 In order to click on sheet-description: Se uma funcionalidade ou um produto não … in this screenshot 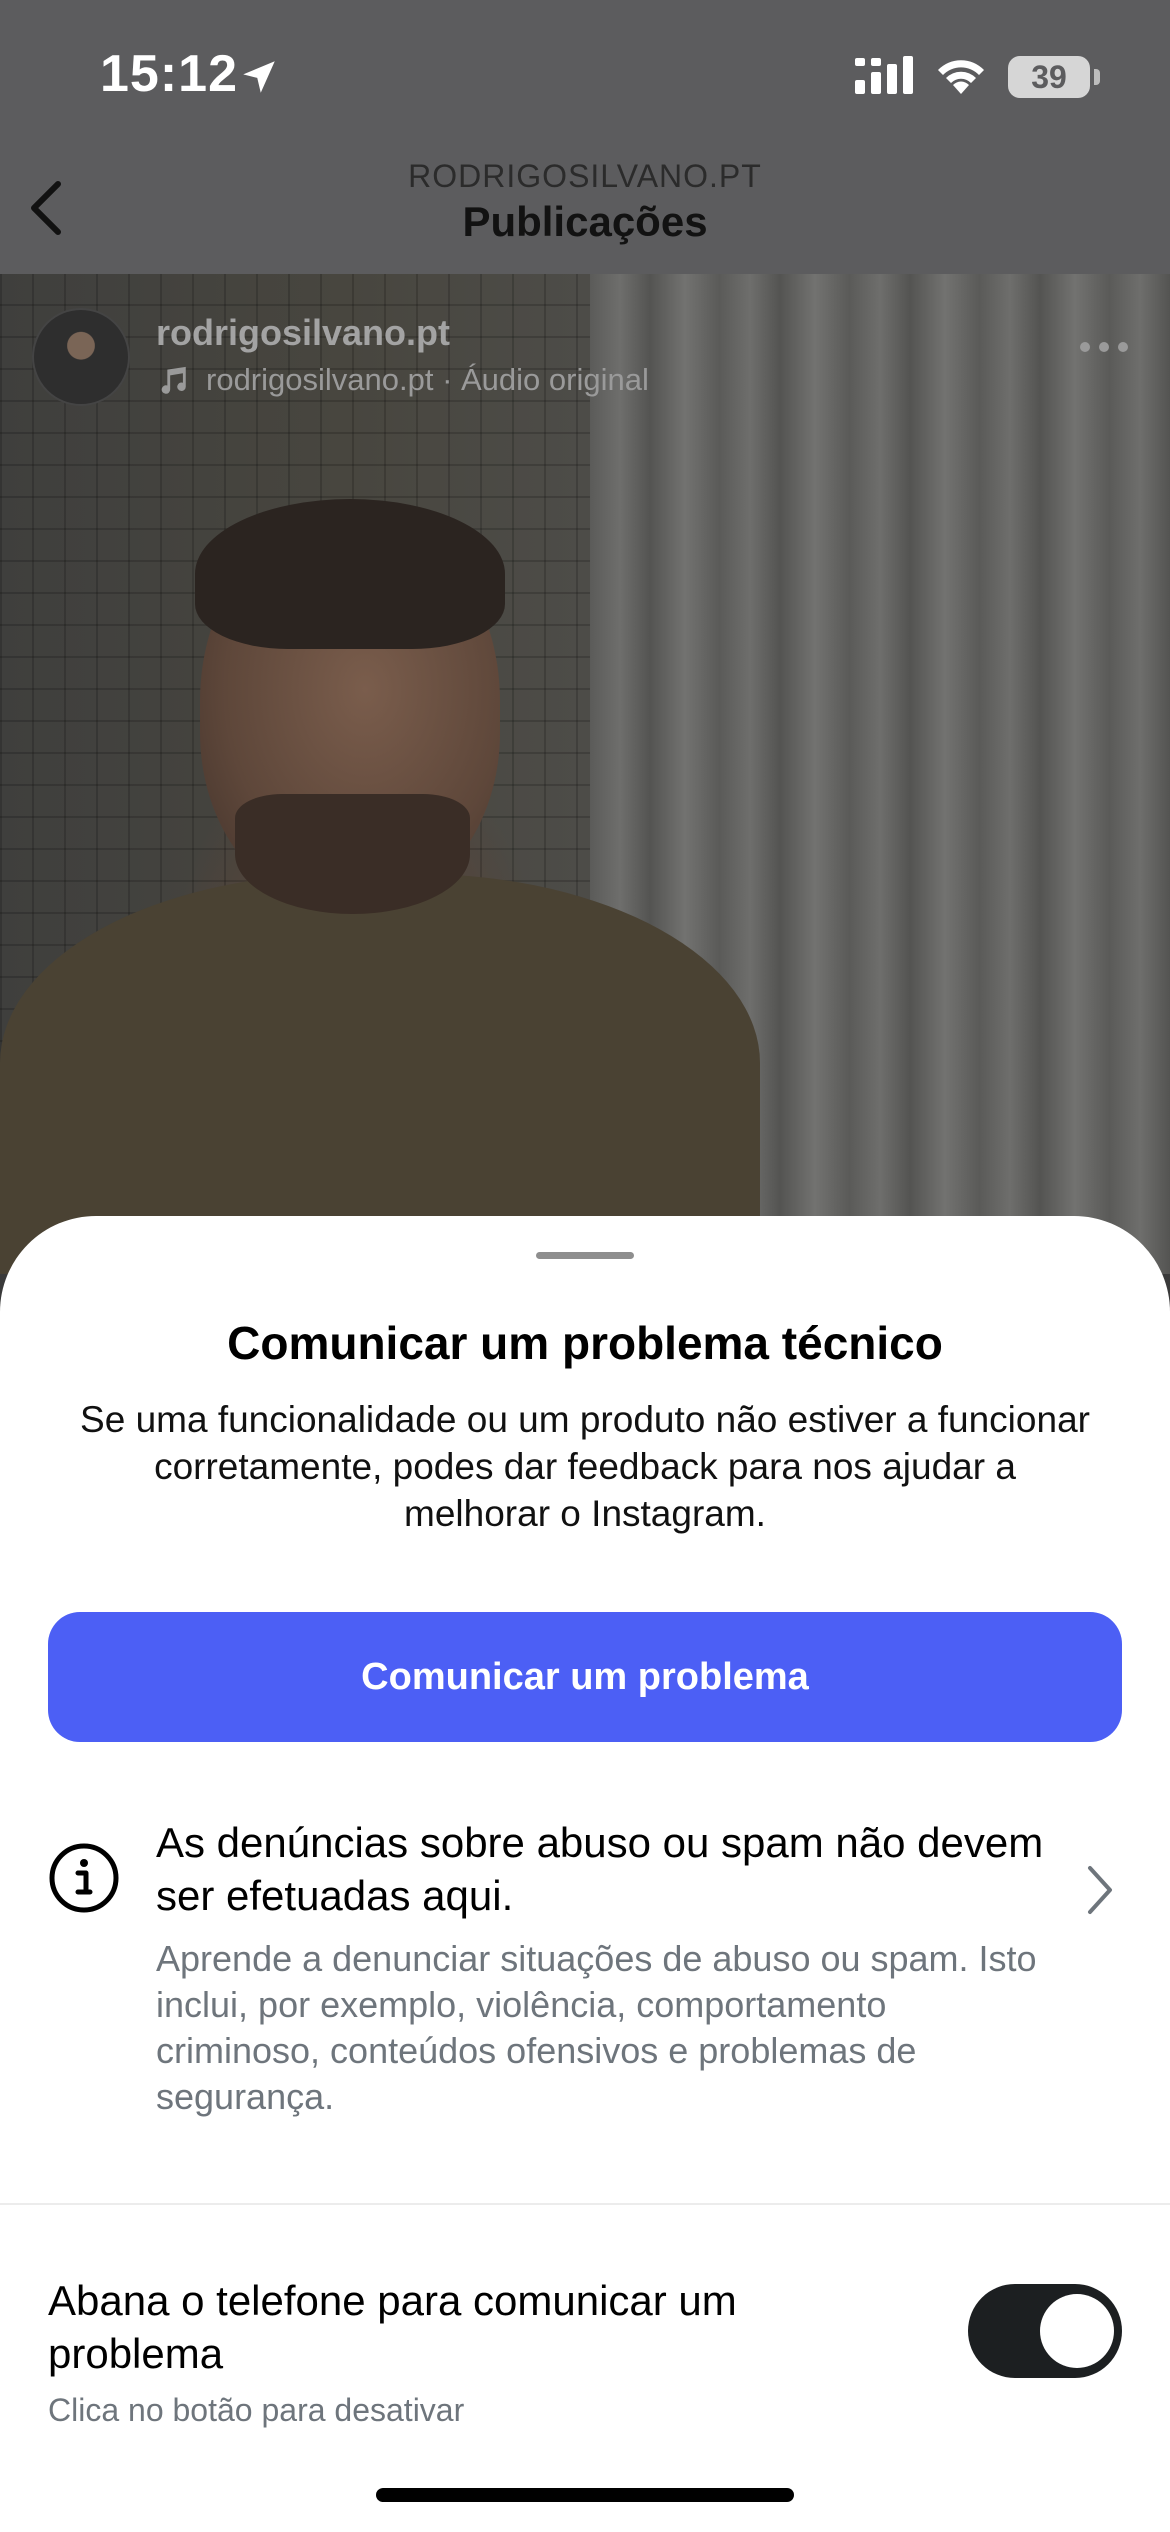, I will do `click(585, 1466)`.